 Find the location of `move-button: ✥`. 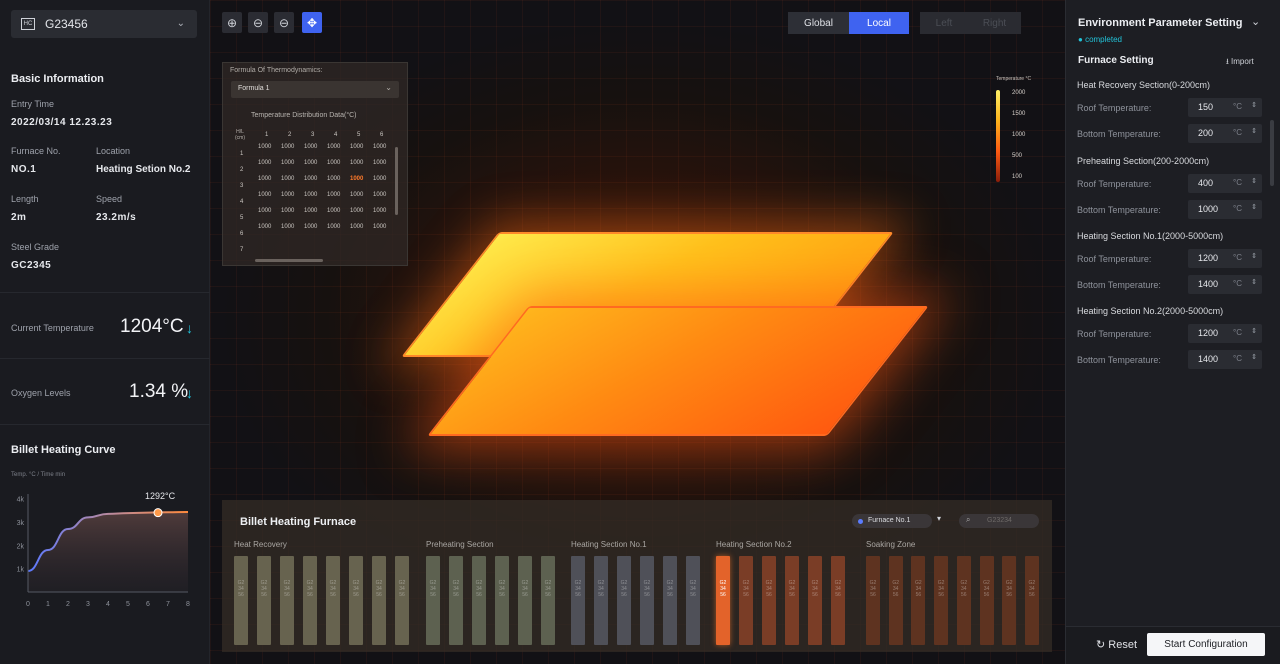

move-button: ✥ is located at coordinates (312, 22).